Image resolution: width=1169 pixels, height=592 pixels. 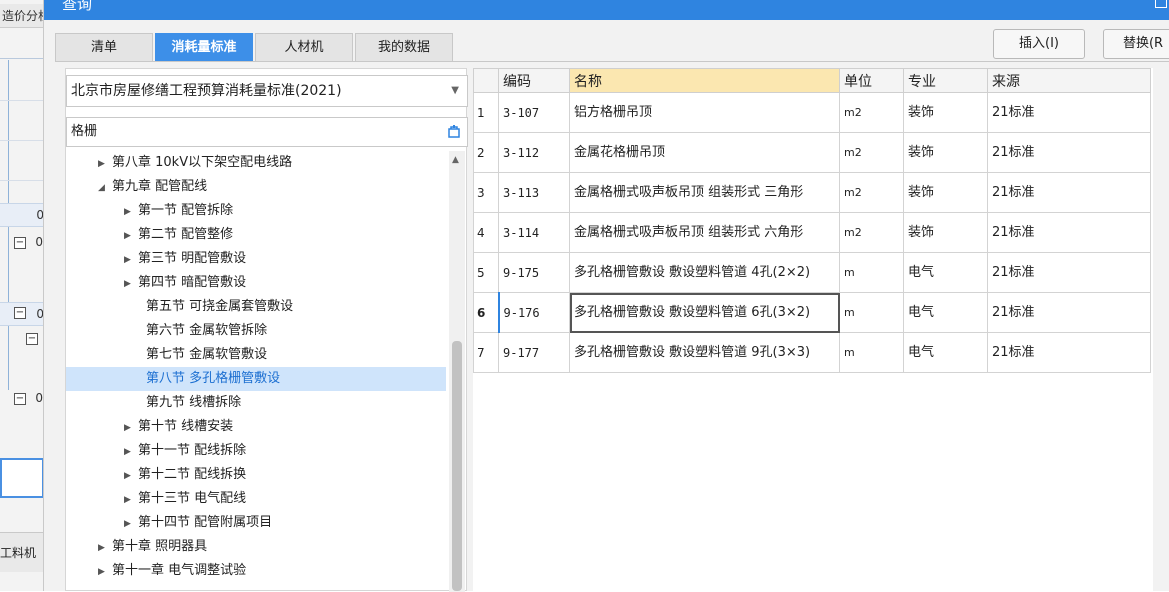 What do you see at coordinates (256, 307) in the screenshot?
I see `tree-node: 第五节 可挠金属套管敷设` at bounding box center [256, 307].